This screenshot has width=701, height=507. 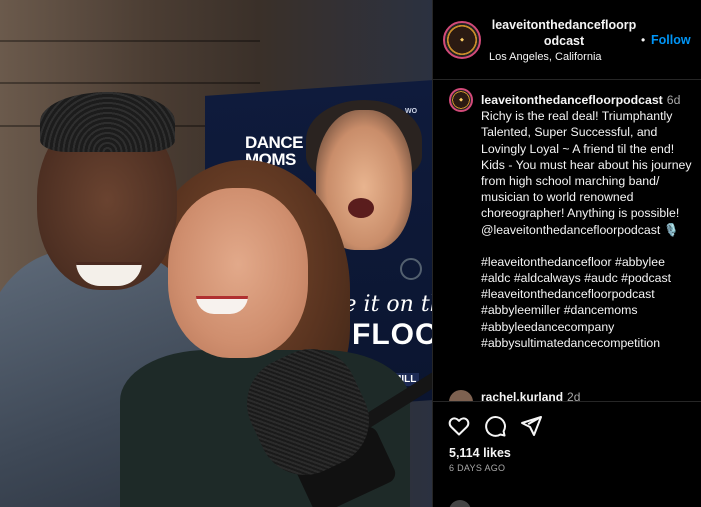 What do you see at coordinates (411, 269) in the screenshot?
I see `poster-circle` at bounding box center [411, 269].